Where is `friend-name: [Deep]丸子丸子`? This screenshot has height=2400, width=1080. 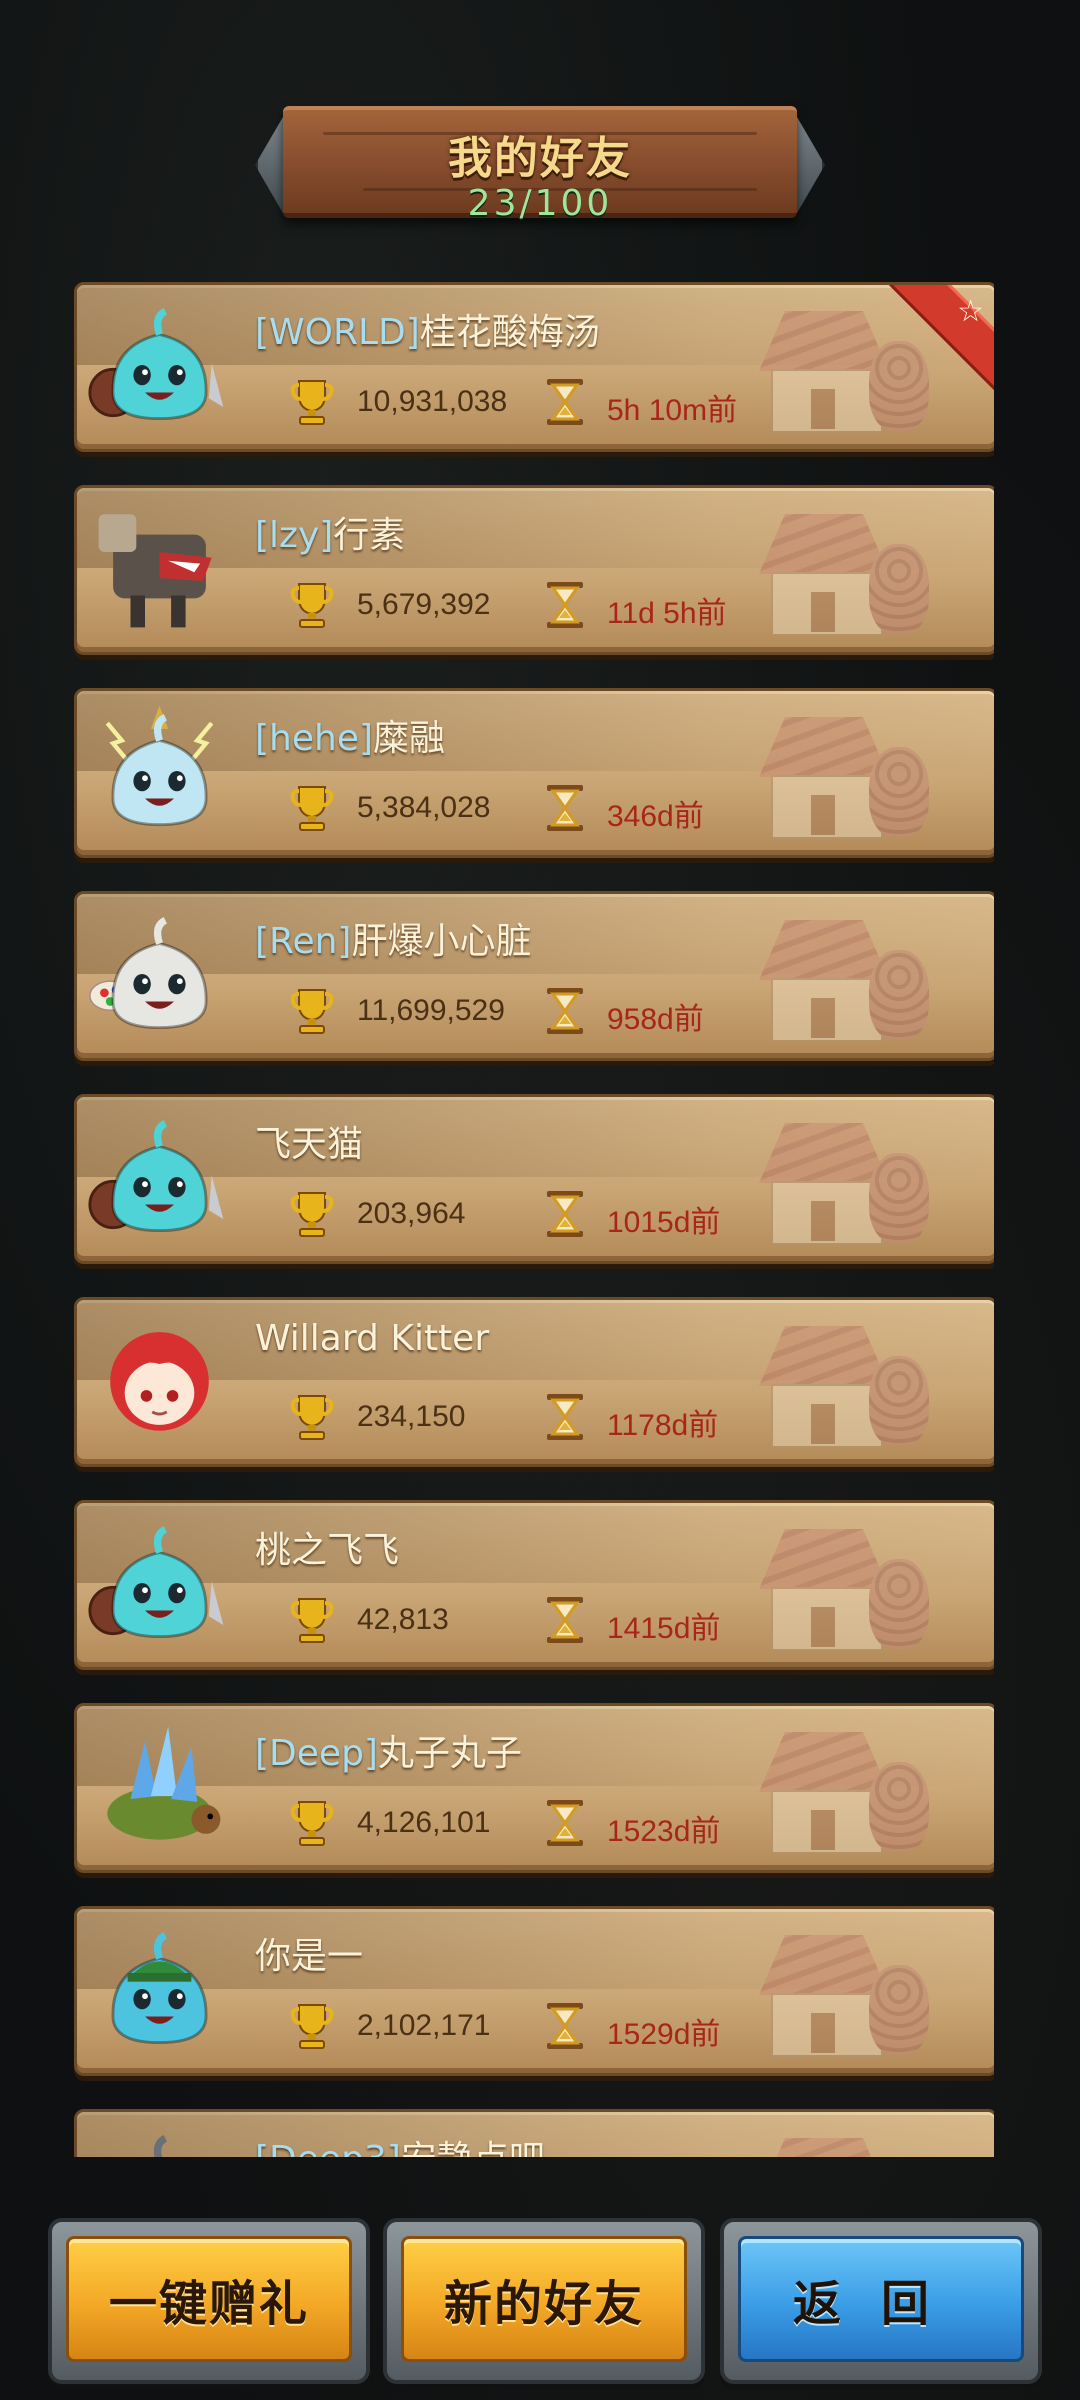 friend-name: [Deep]丸子丸子 is located at coordinates (388, 1750).